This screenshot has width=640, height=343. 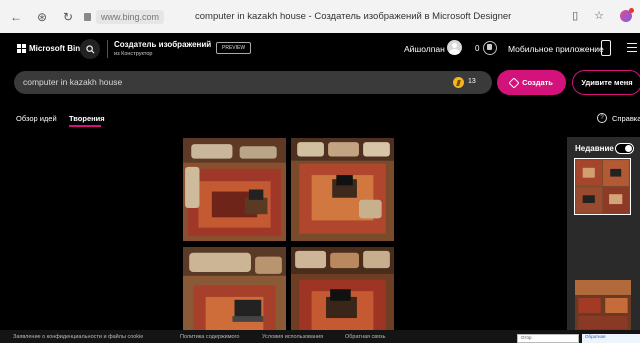 I want to click on browser-nav: ← ⊛ ↻, so click(x=37, y=17).